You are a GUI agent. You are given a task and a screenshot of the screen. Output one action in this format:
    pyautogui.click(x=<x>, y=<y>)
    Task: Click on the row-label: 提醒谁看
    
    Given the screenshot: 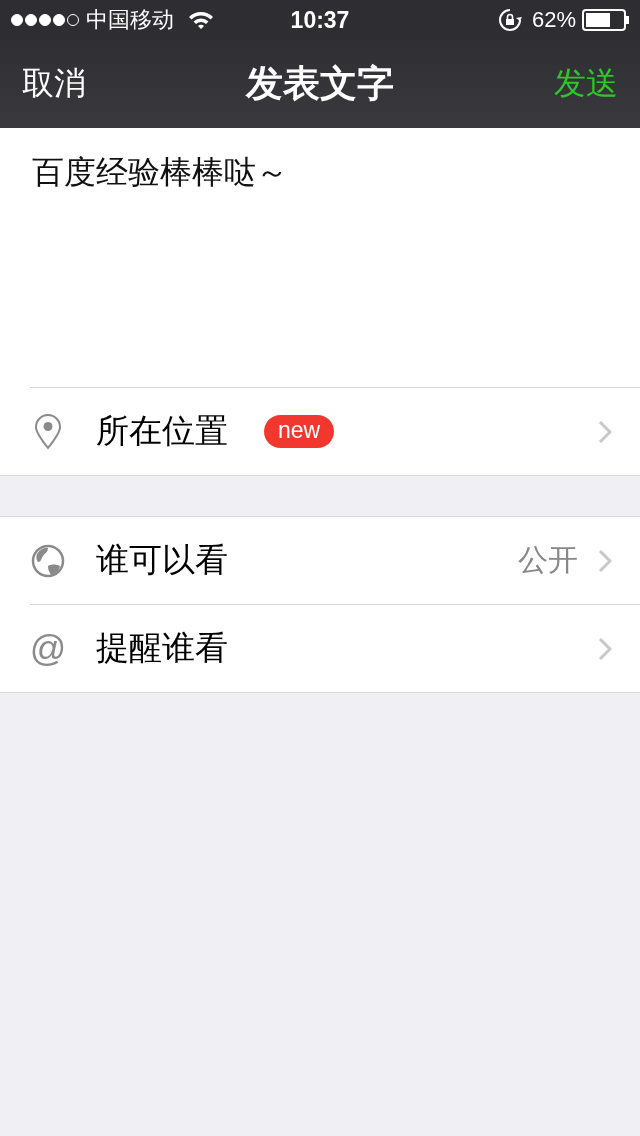 What is the action you would take?
    pyautogui.click(x=162, y=648)
    